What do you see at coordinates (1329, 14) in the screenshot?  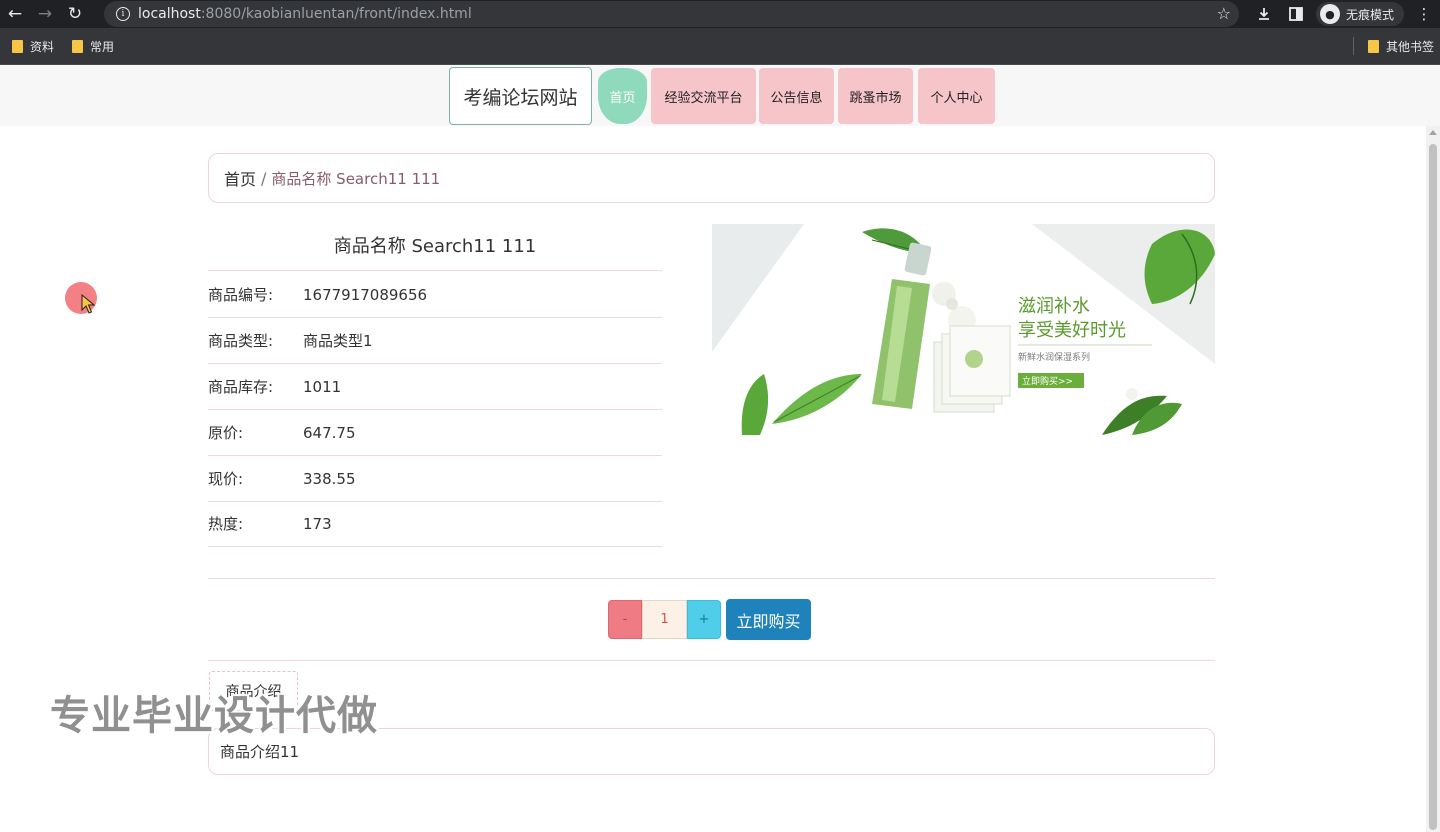 I see `incognito-icon: ●` at bounding box center [1329, 14].